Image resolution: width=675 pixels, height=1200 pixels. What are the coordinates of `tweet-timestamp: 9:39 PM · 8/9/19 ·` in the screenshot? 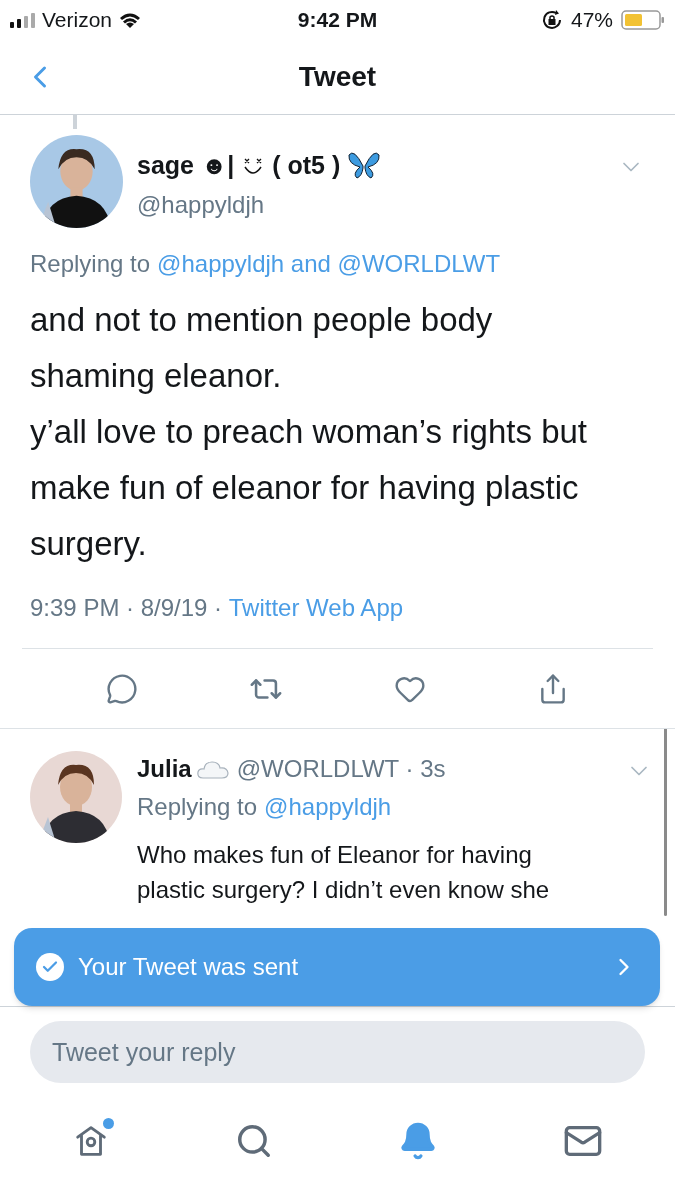 It's located at (127, 608).